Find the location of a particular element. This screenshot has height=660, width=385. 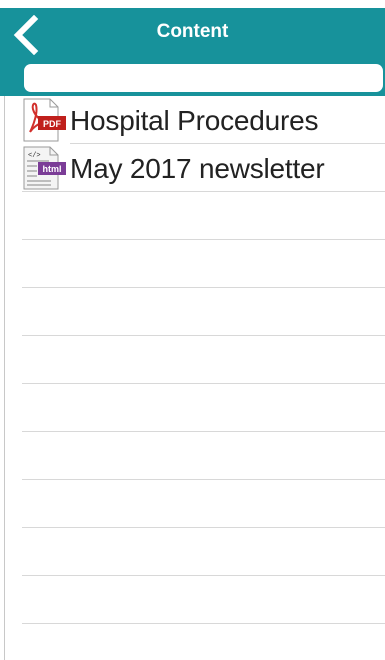

page-title: Content is located at coordinates (192, 31).